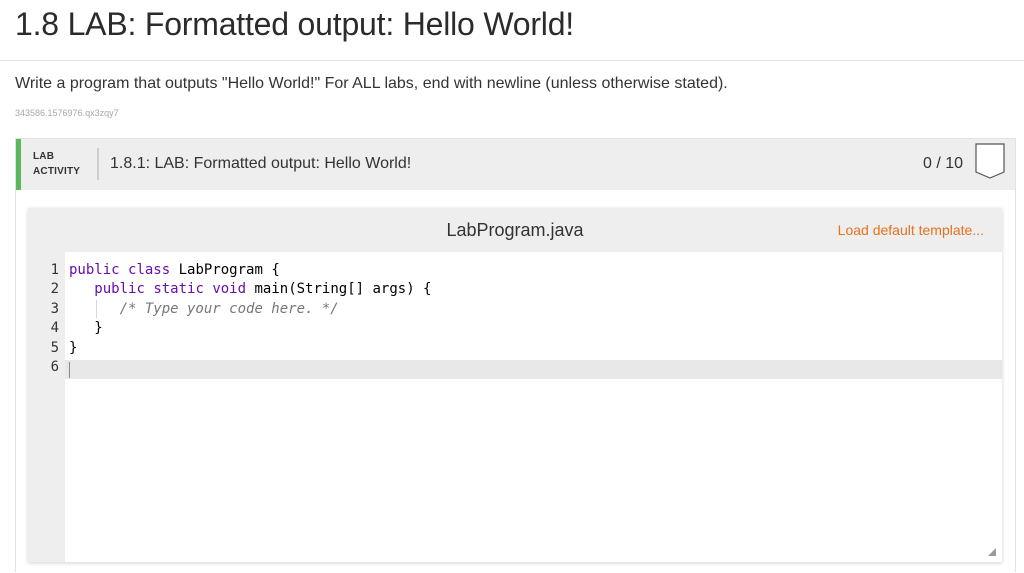  Describe the element at coordinates (57, 171) in the screenshot. I see `lab-tag-line2: ACTIVITY` at that location.